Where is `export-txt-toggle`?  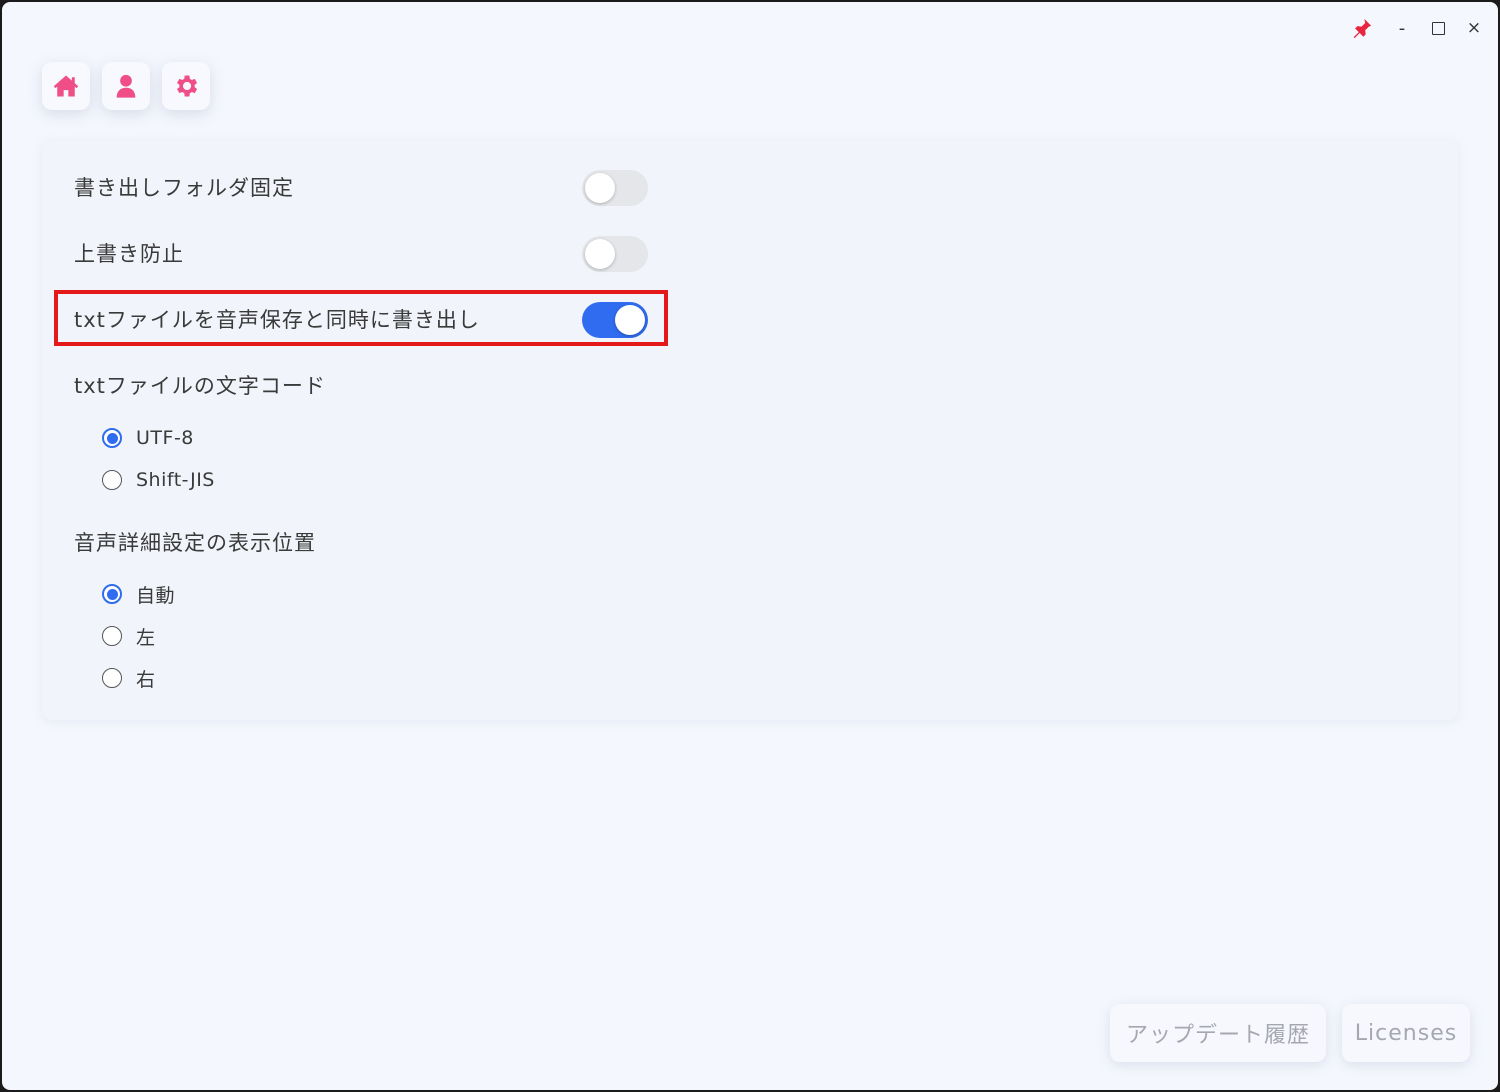 export-txt-toggle is located at coordinates (615, 320).